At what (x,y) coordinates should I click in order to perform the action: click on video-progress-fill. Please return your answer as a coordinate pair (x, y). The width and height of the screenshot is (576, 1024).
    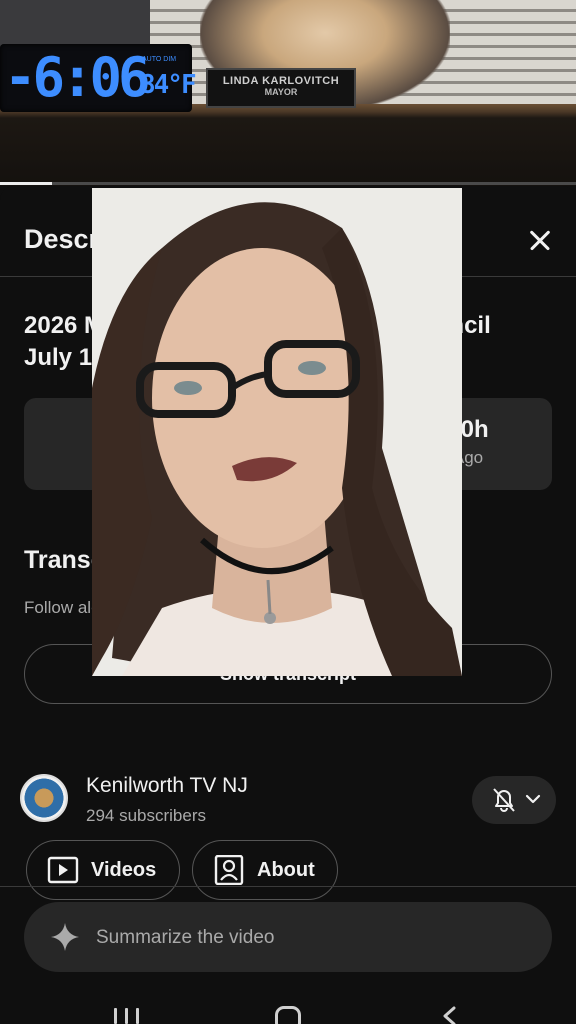
    Looking at the image, I should click on (26, 183).